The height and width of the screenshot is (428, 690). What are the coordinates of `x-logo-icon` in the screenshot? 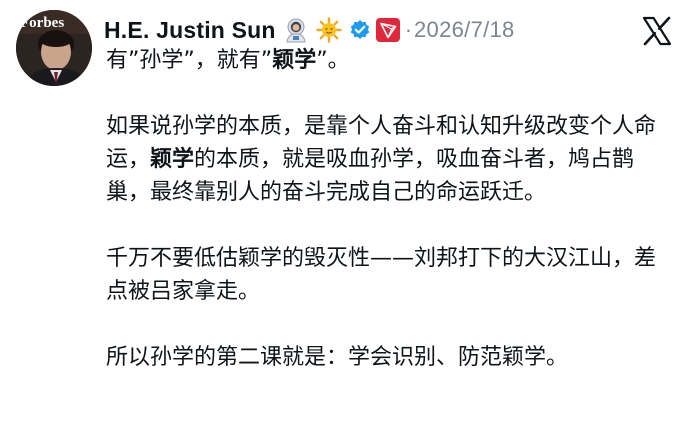 It's located at (657, 31).